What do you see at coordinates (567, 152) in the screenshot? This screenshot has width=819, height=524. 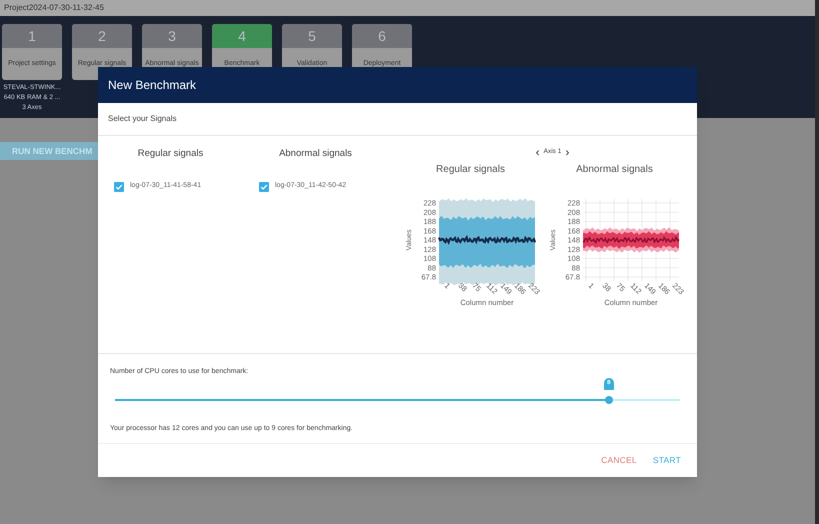 I see `next-axis-button: ›` at bounding box center [567, 152].